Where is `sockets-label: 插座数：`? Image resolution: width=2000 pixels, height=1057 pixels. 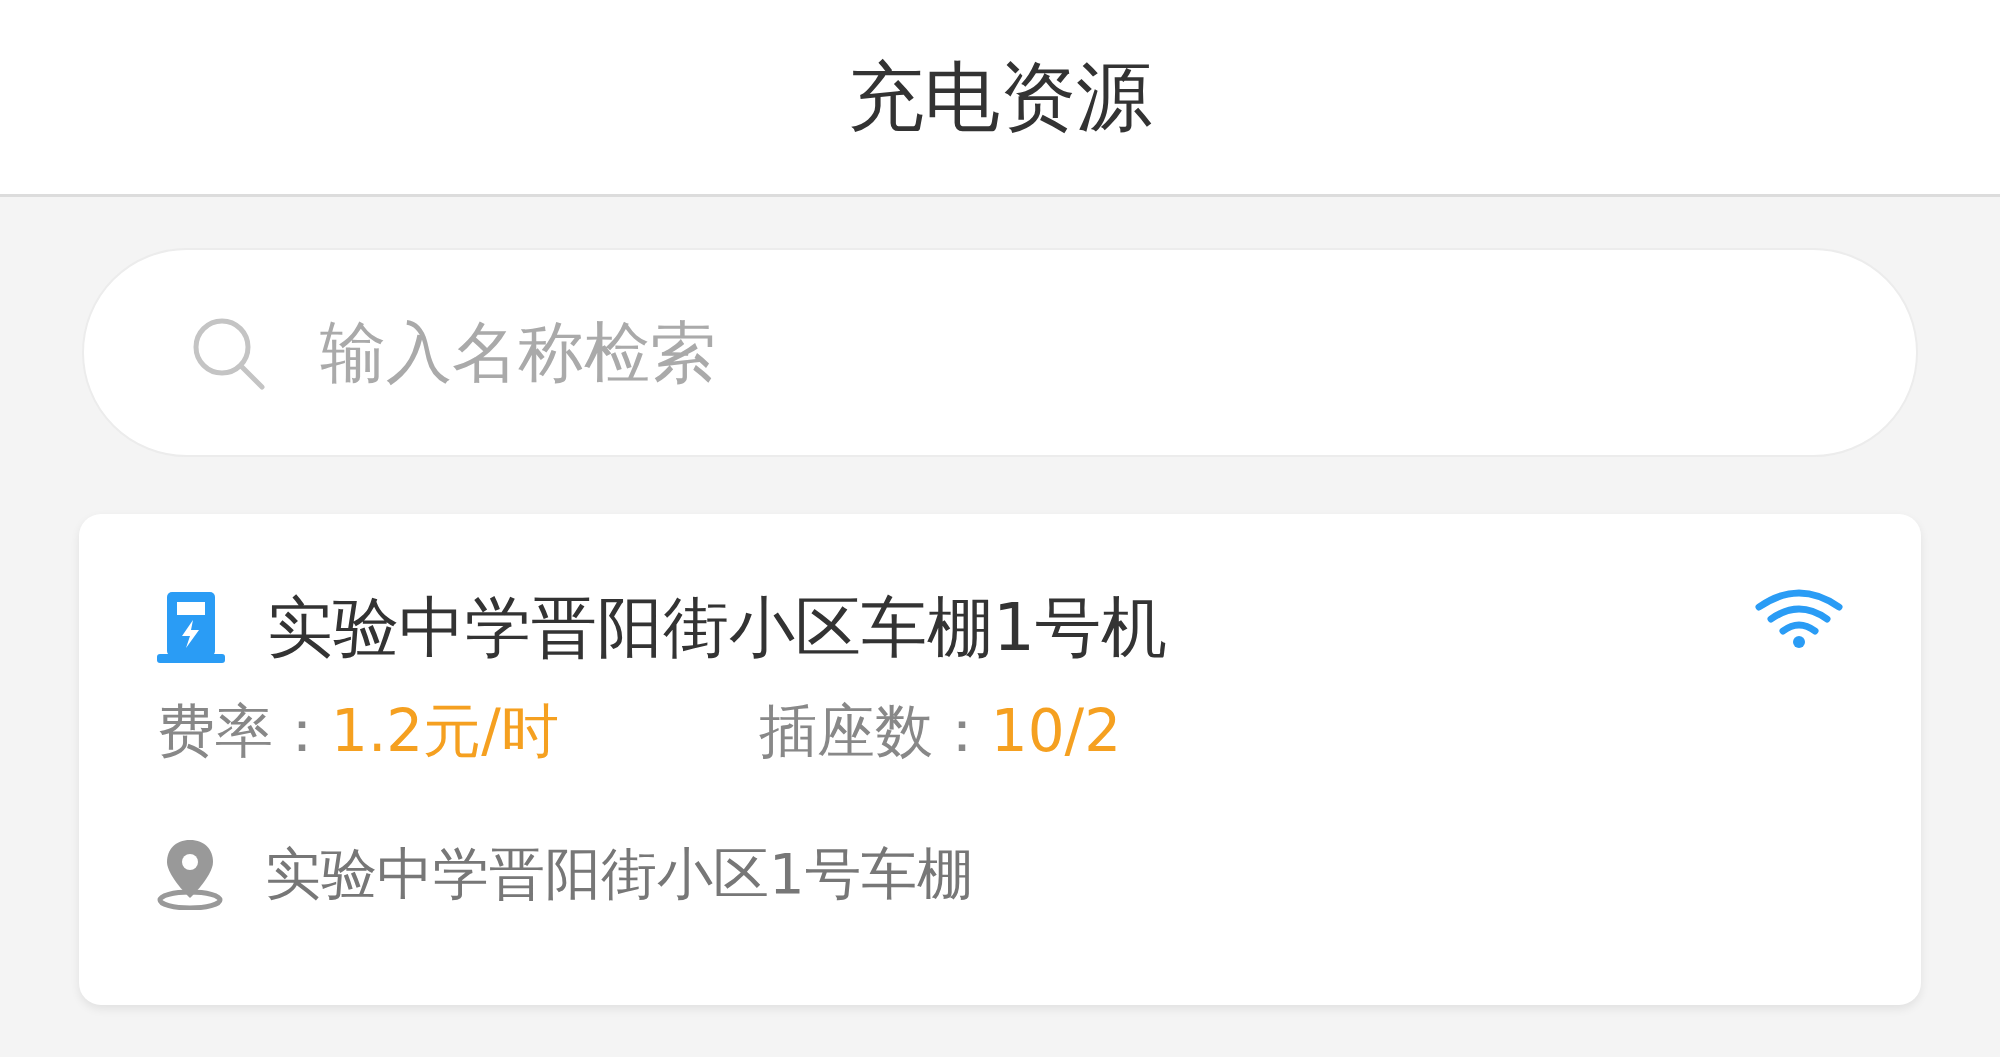
sockets-label: 插座数： is located at coordinates (874, 731).